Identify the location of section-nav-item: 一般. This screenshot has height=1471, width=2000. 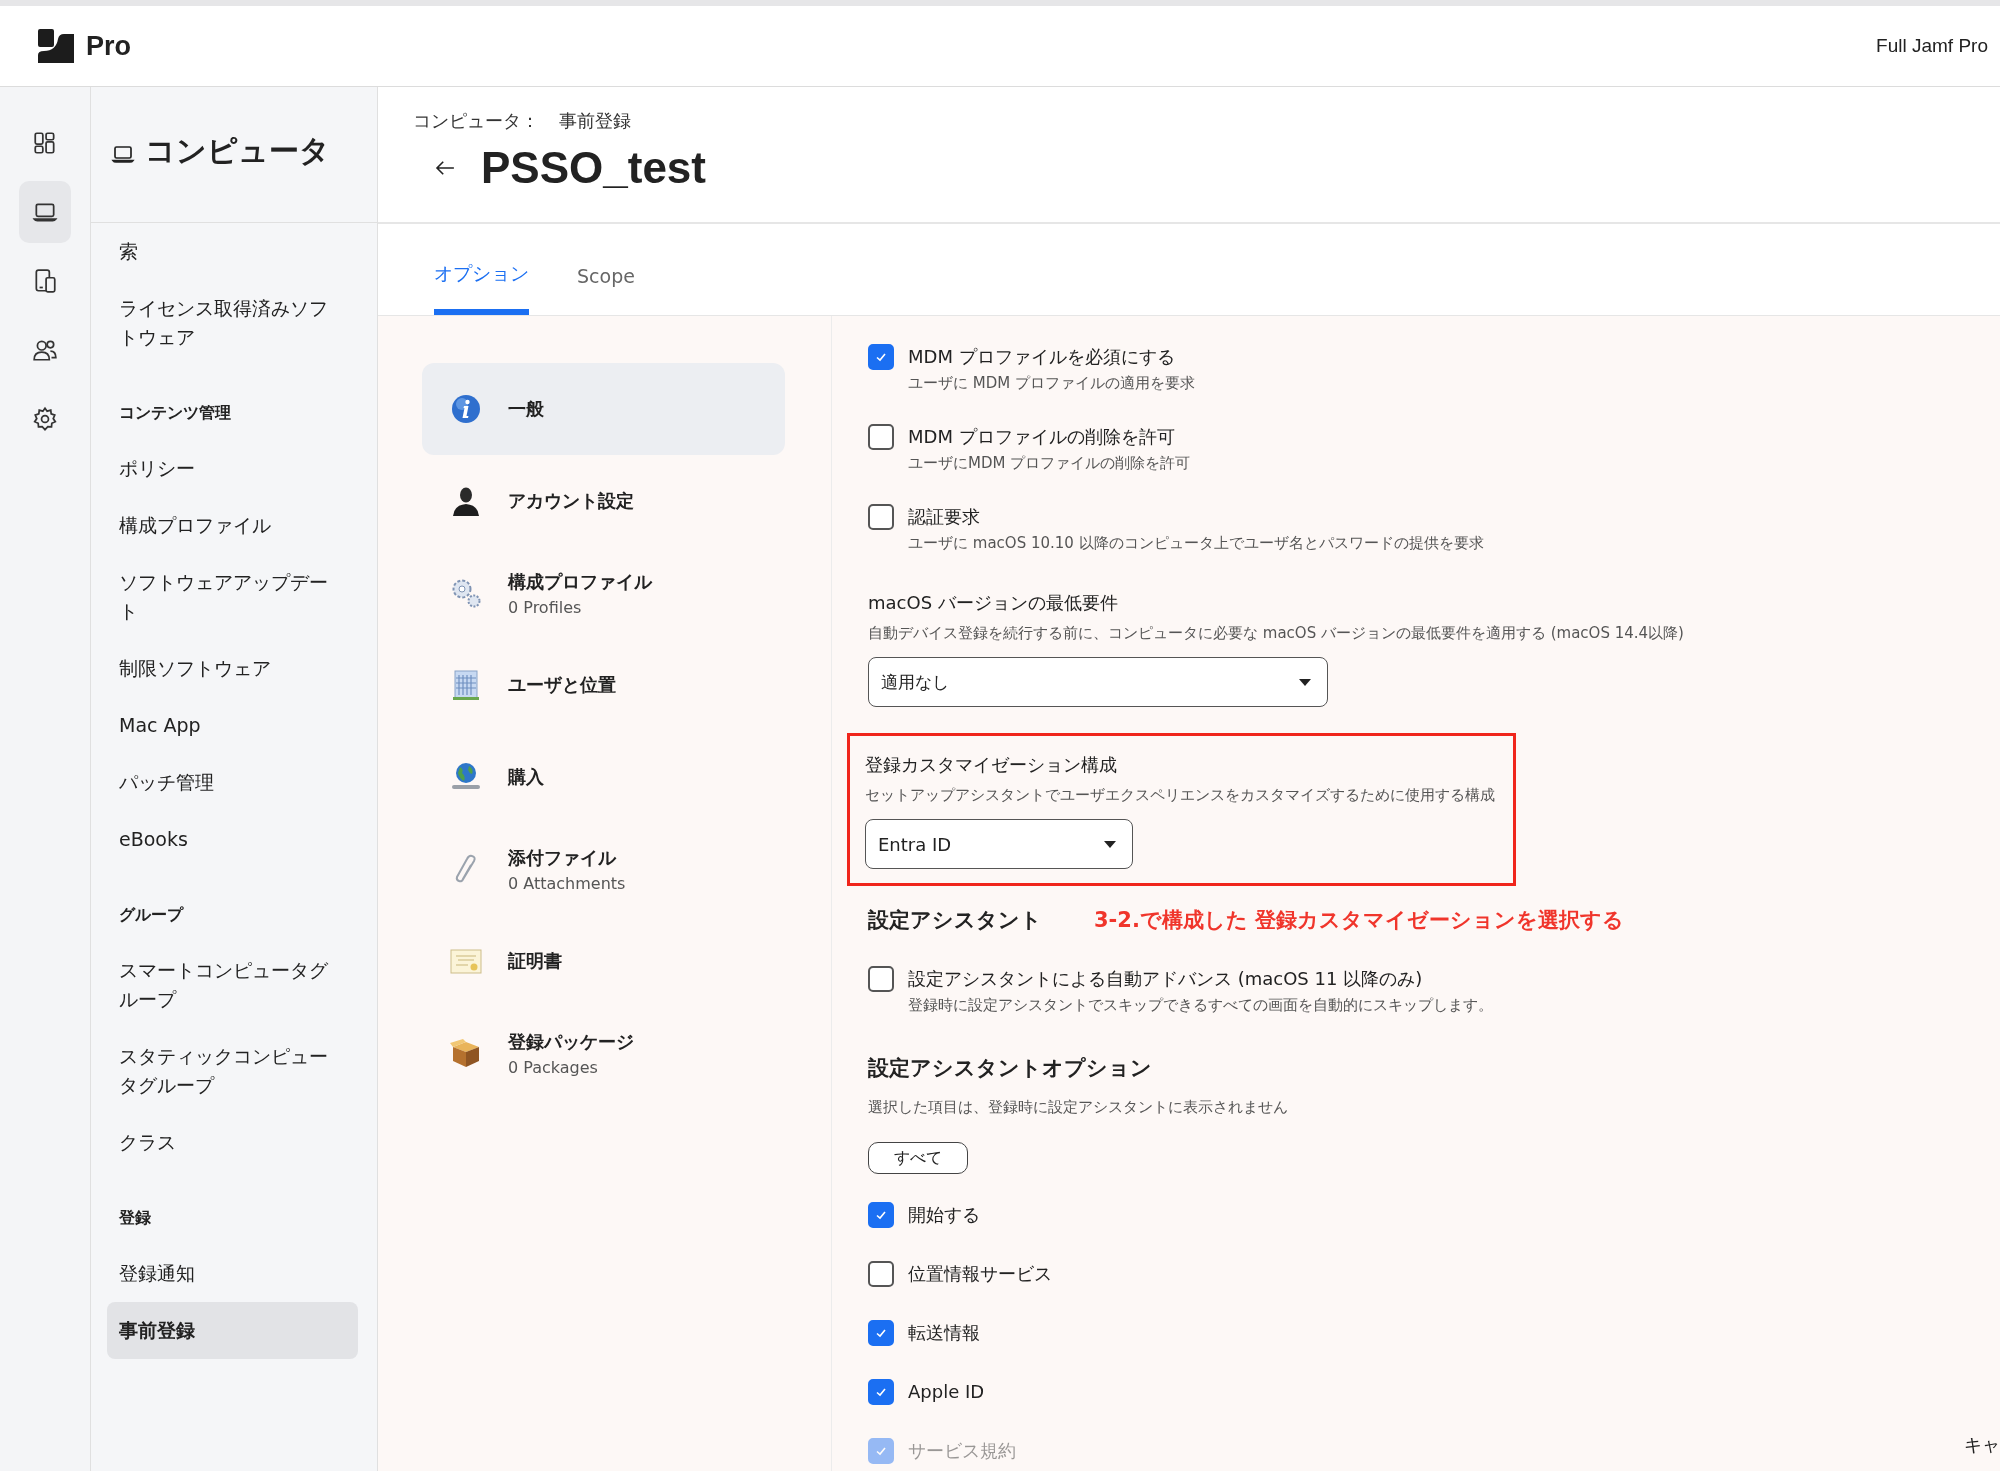
(603, 409).